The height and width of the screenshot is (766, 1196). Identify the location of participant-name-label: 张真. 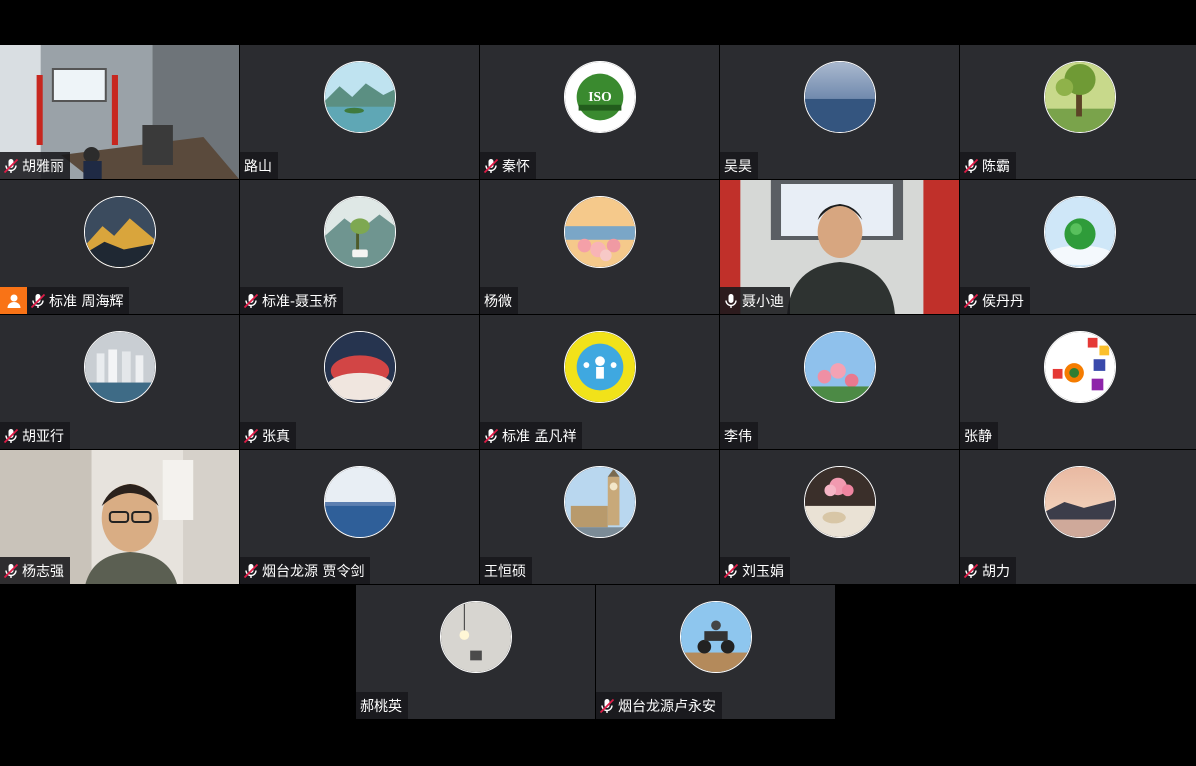
(268, 435).